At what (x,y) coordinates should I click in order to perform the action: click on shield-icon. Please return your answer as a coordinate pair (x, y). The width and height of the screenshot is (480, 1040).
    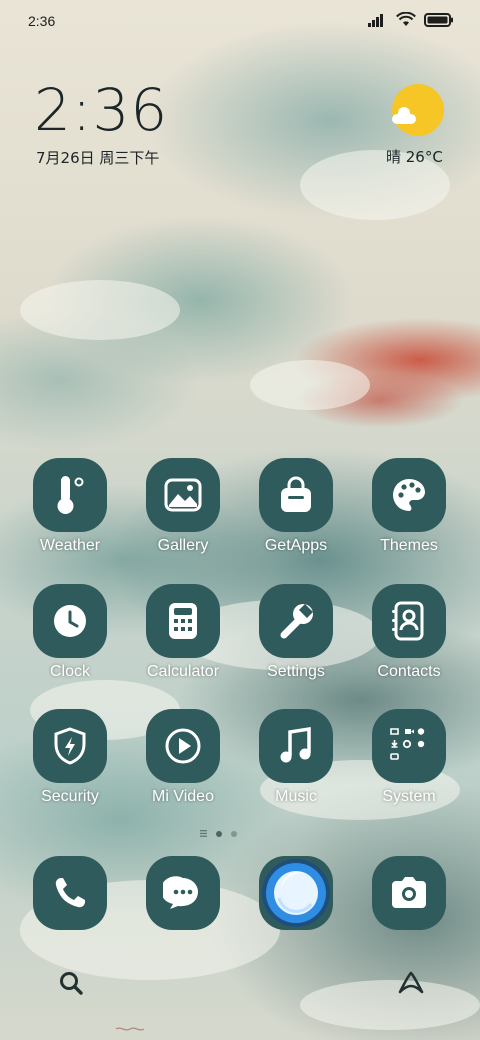
    Looking at the image, I should click on (70, 746).